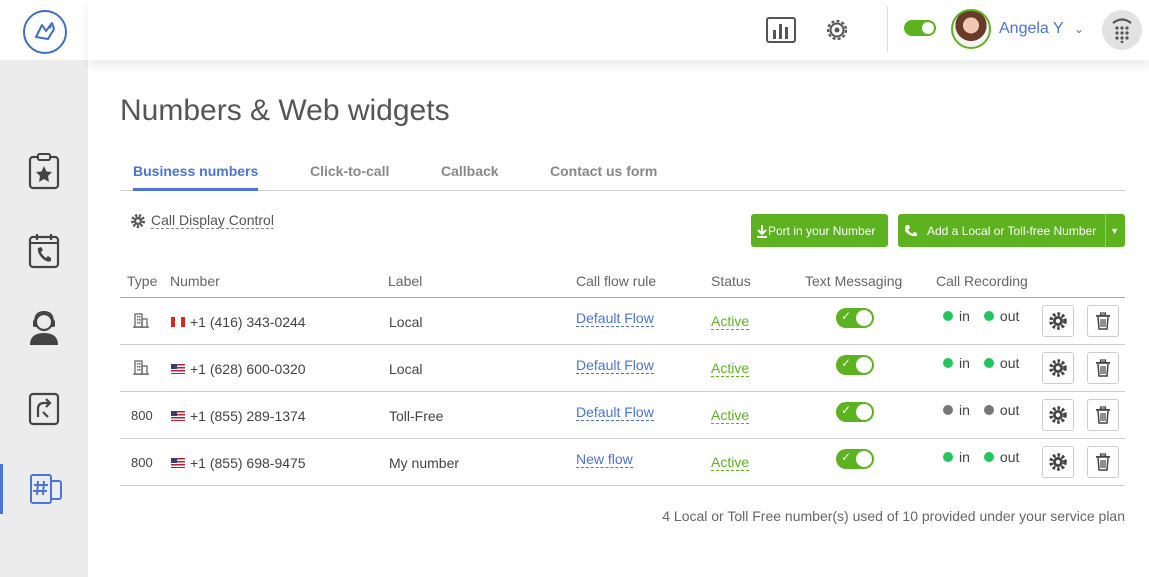 The width and height of the screenshot is (1149, 577). I want to click on call-display-control-label: Call Display Control, so click(212, 220).